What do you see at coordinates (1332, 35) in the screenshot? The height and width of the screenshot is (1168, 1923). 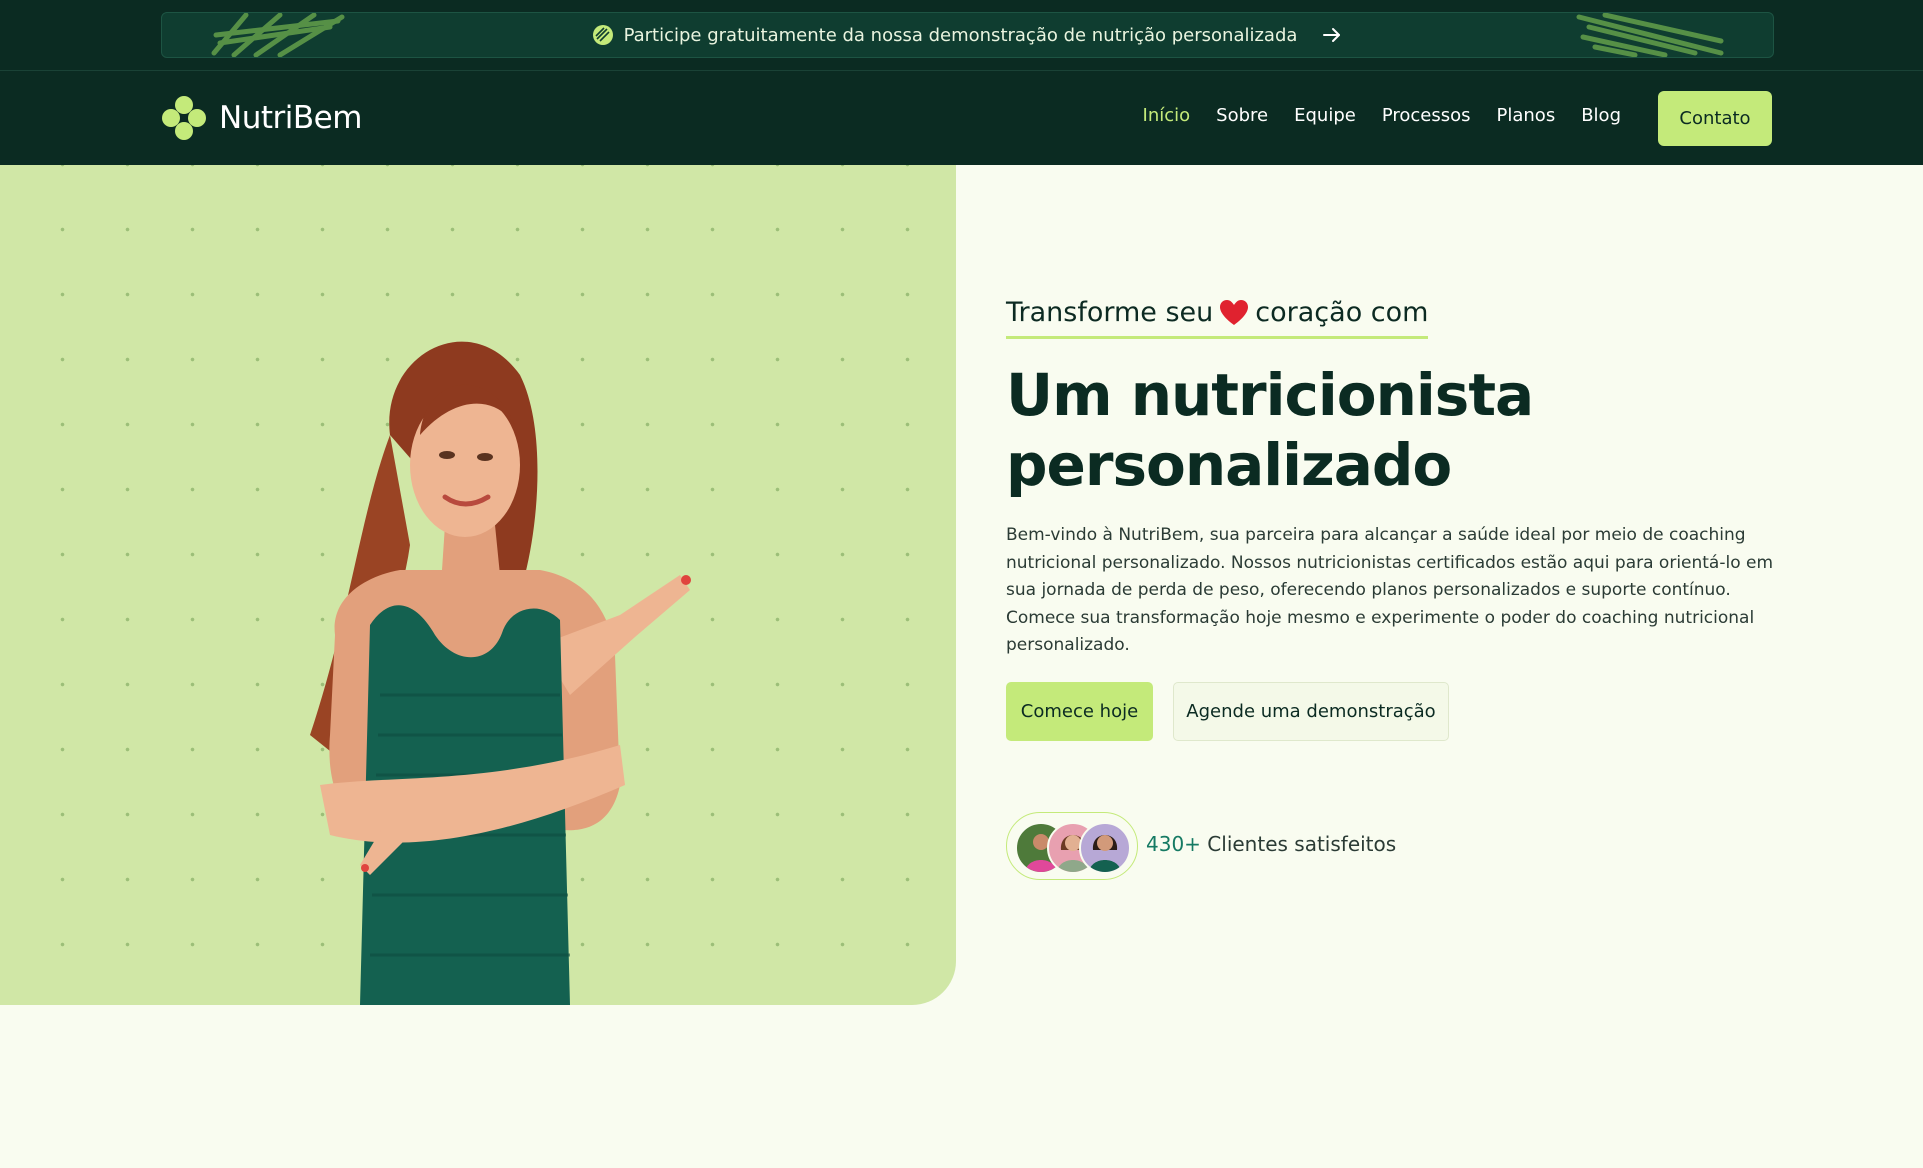 I see `arrow-right-icon` at bounding box center [1332, 35].